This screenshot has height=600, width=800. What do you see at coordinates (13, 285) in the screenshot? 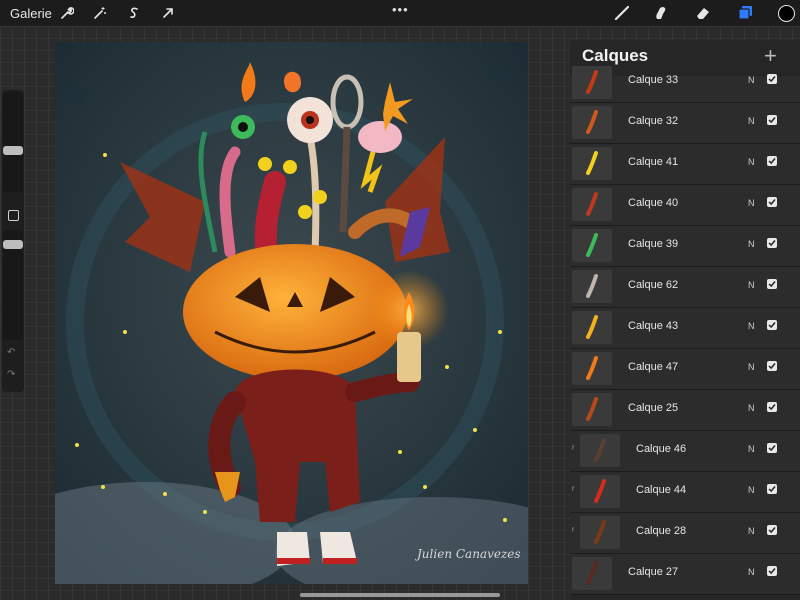
I see `opacity-slider` at bounding box center [13, 285].